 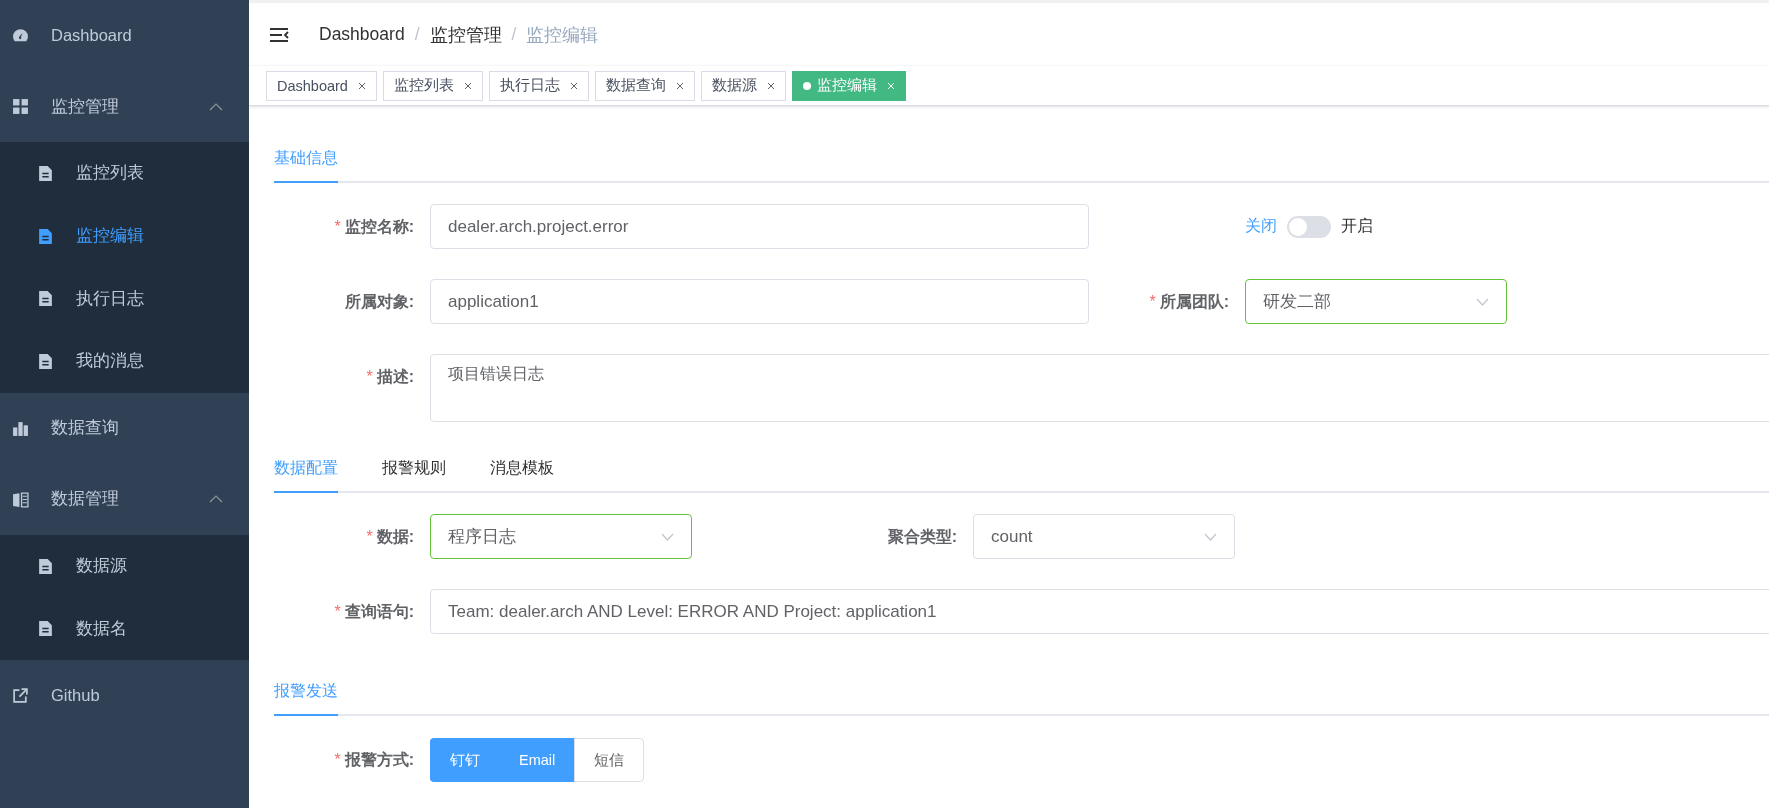 What do you see at coordinates (538, 85) in the screenshot?
I see `tag: 执行日志` at bounding box center [538, 85].